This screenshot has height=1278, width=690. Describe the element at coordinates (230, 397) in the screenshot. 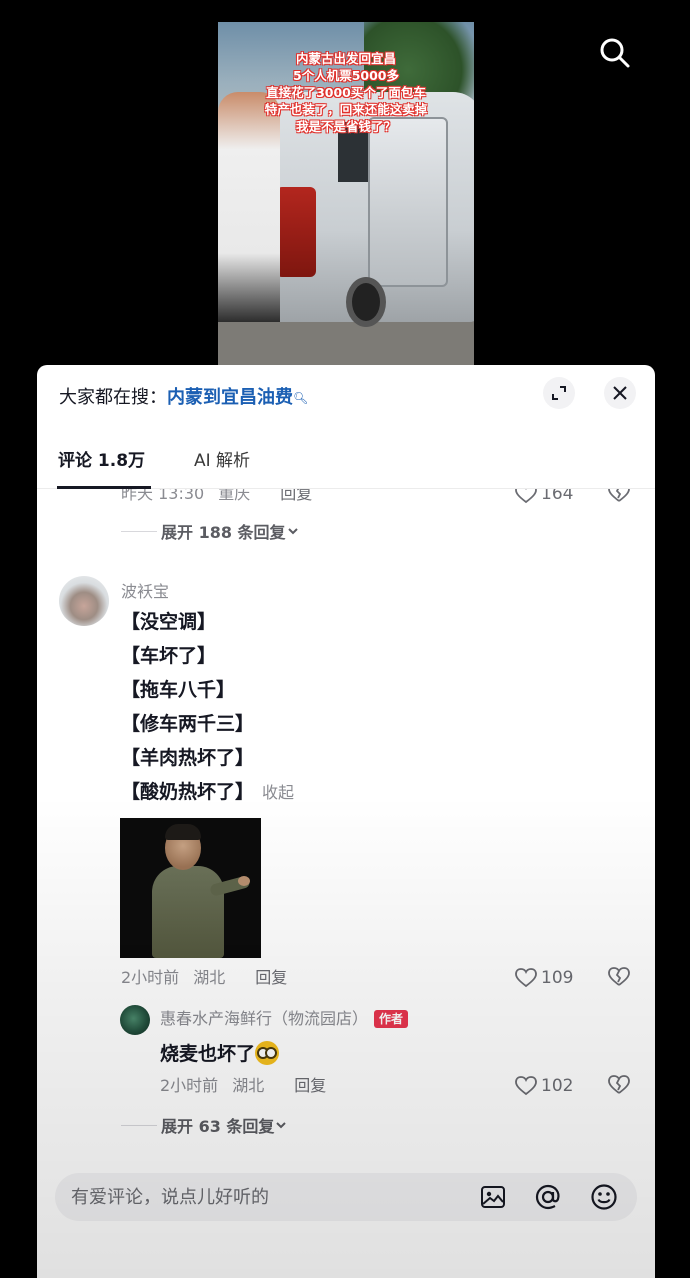

I see `hot-search-term: 内蒙到宜昌油费` at that location.